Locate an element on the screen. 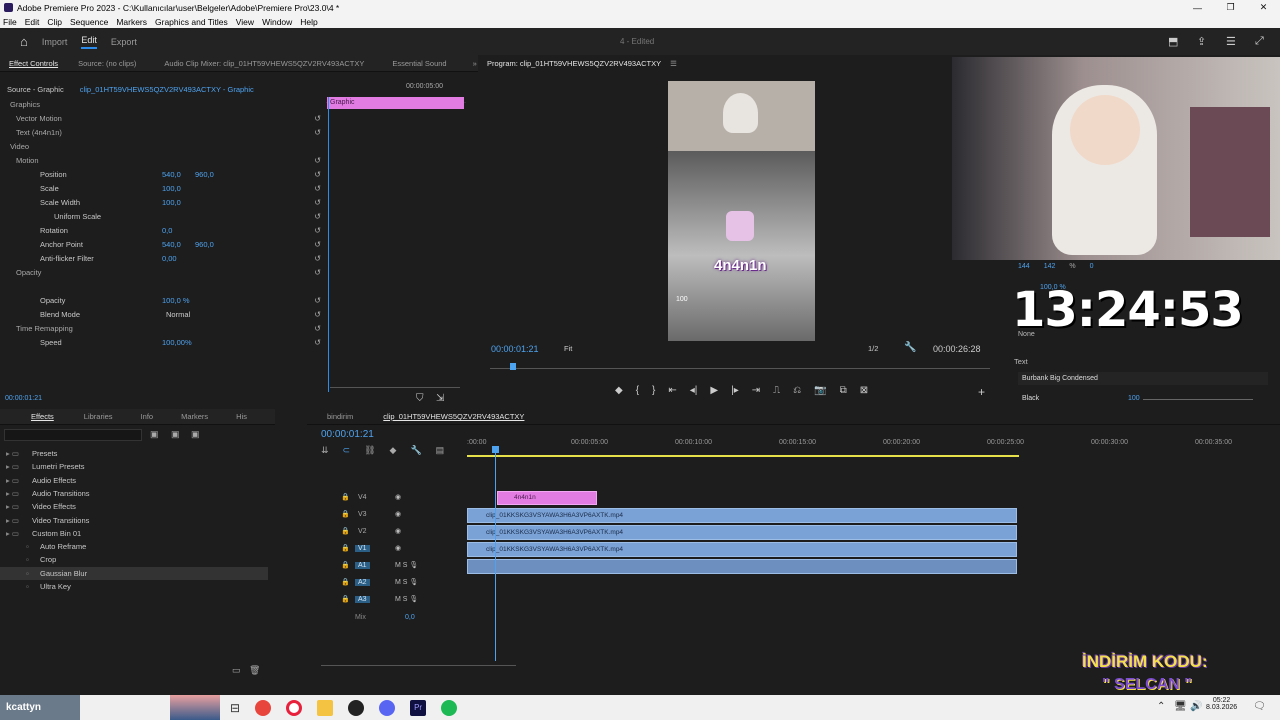  effect-row: Scale 100,0 ↺ is located at coordinates (162, 188).